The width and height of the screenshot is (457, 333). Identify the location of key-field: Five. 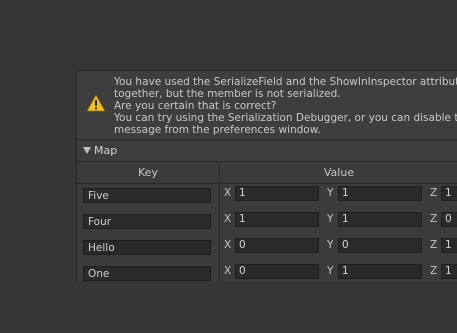
(147, 195).